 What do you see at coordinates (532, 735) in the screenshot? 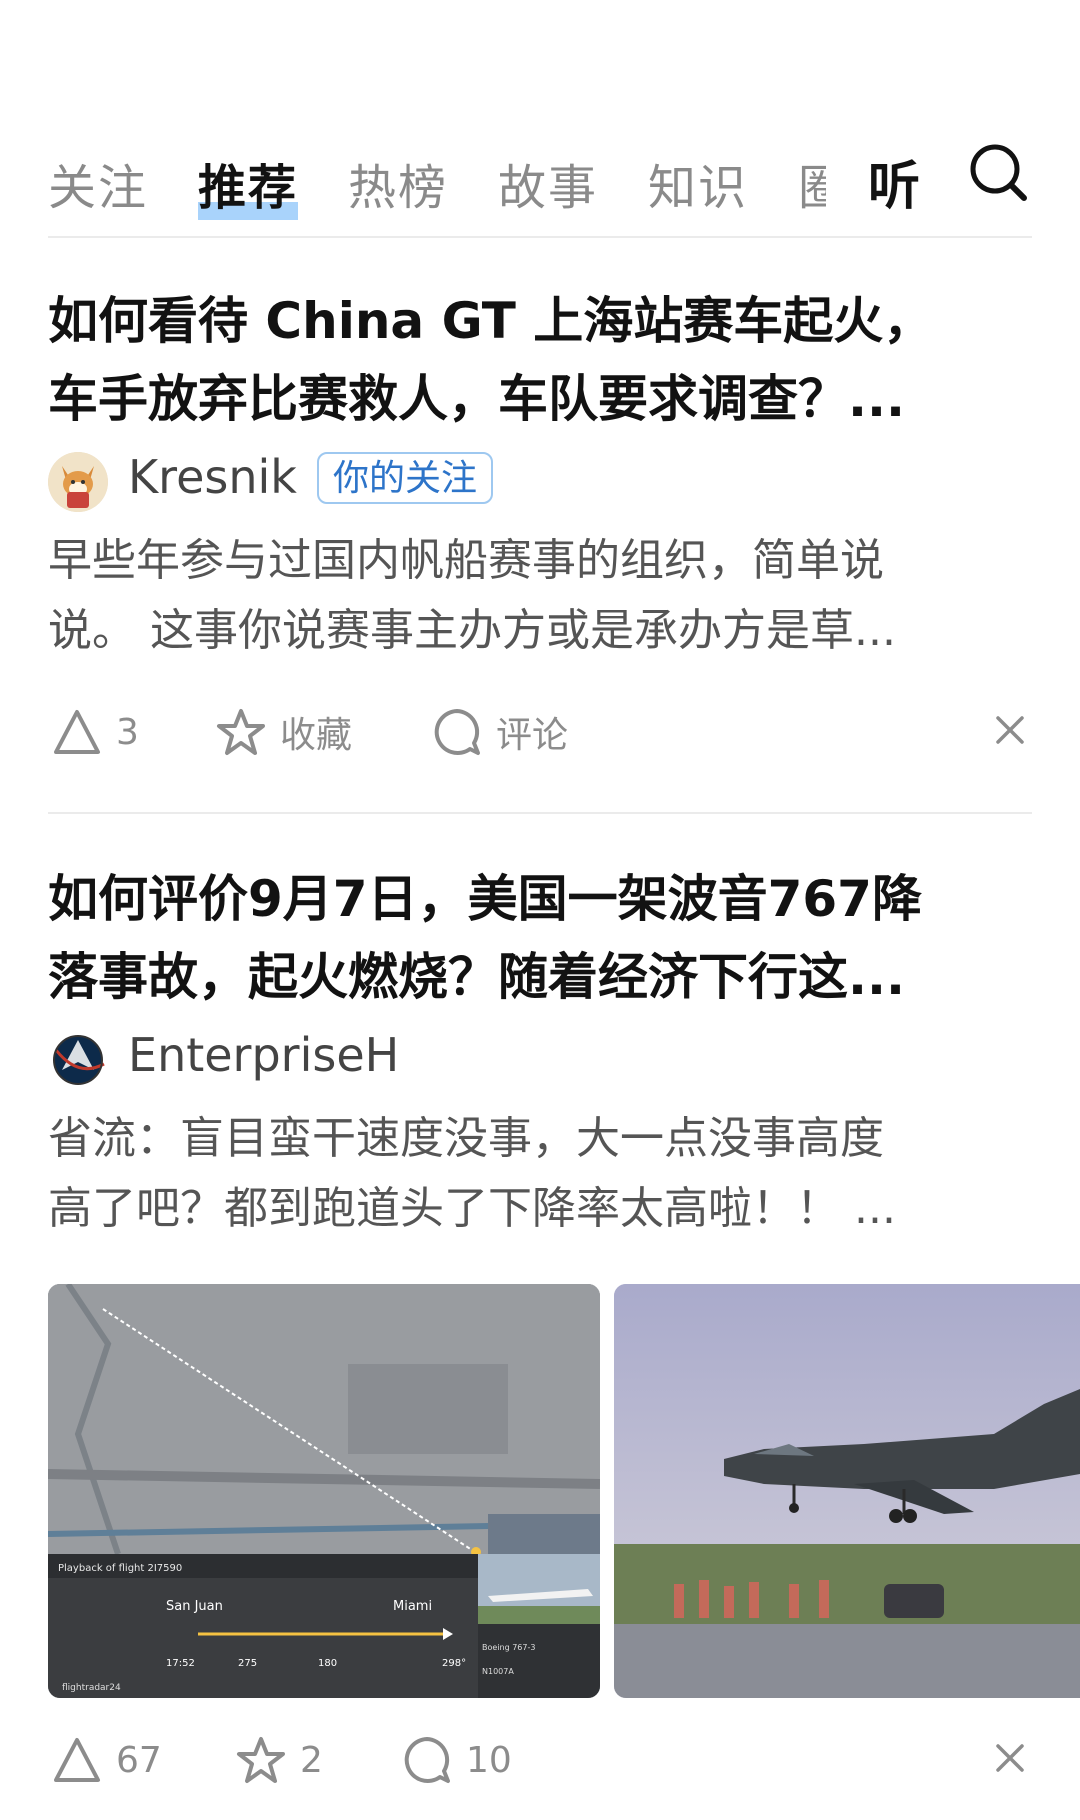
I see `comment-label: 评论` at bounding box center [532, 735].